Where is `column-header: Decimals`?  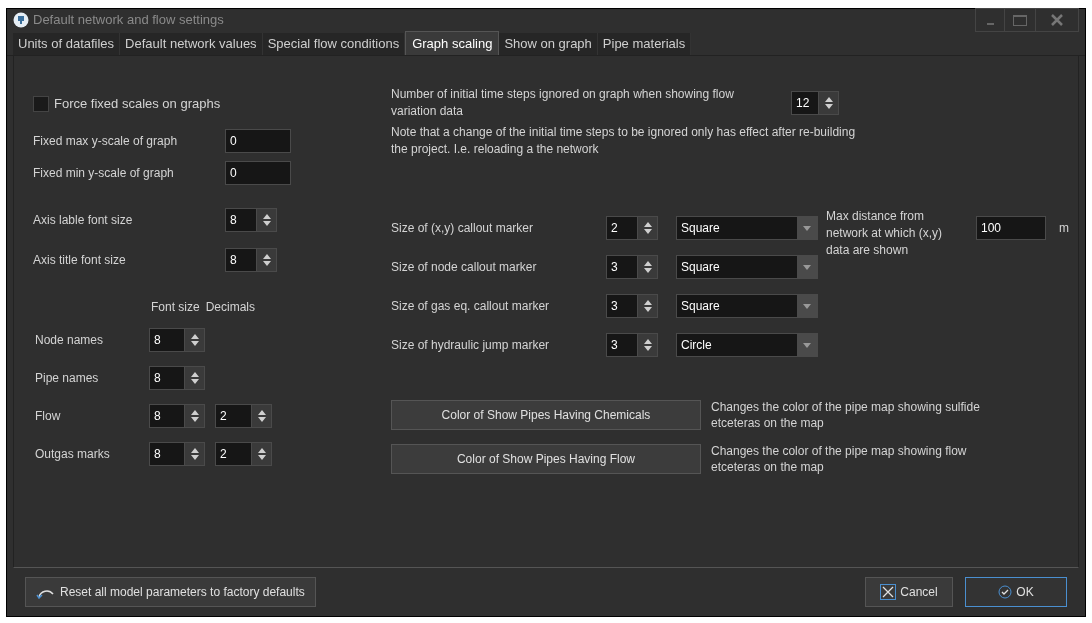
column-header: Decimals is located at coordinates (230, 307).